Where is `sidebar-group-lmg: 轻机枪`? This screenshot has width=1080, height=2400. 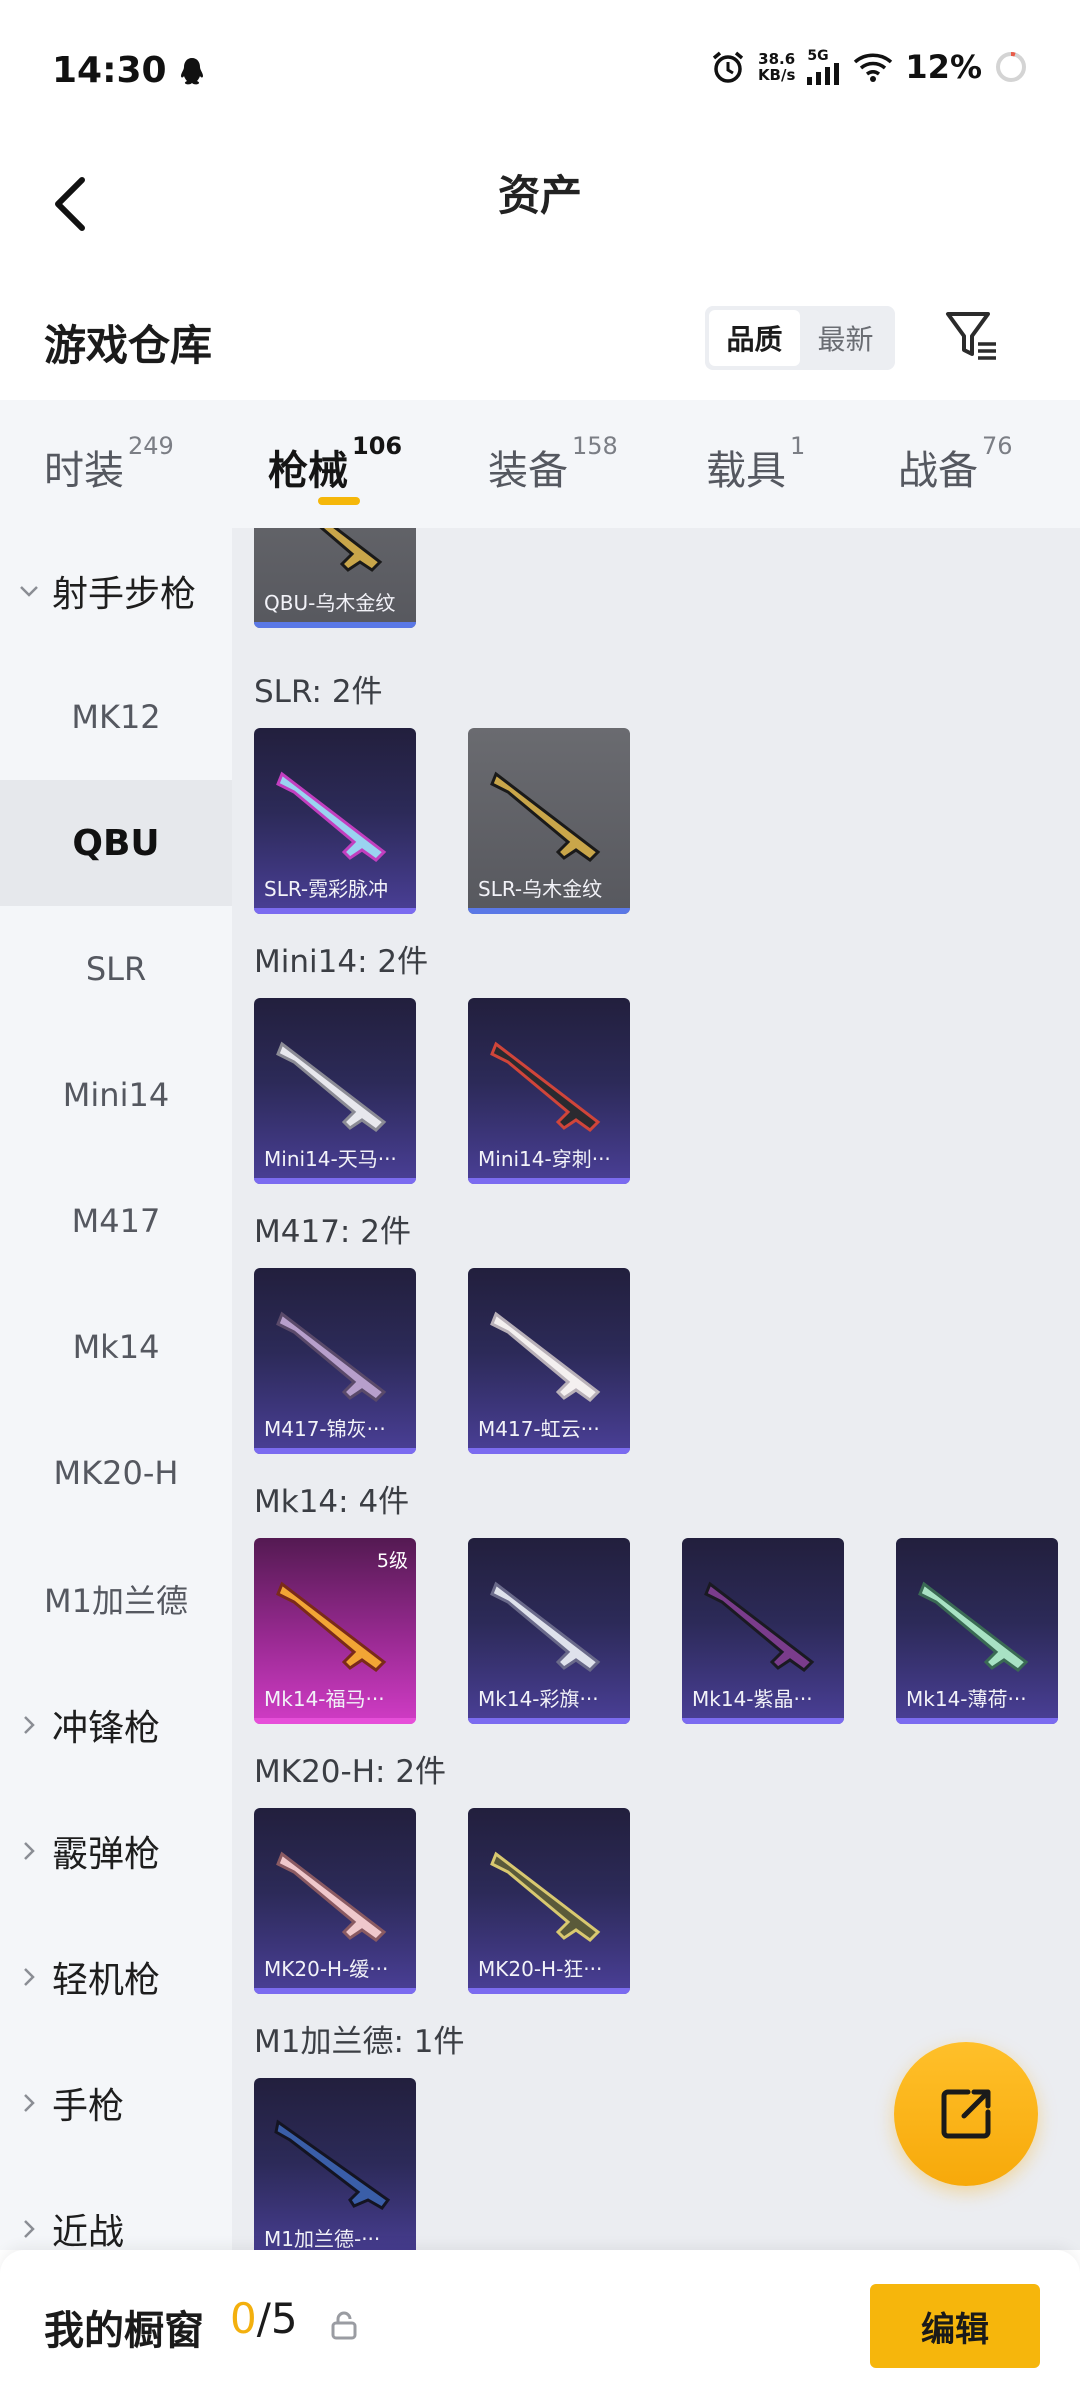
sidebar-group-lmg: 轻机枪 is located at coordinates (116, 1977).